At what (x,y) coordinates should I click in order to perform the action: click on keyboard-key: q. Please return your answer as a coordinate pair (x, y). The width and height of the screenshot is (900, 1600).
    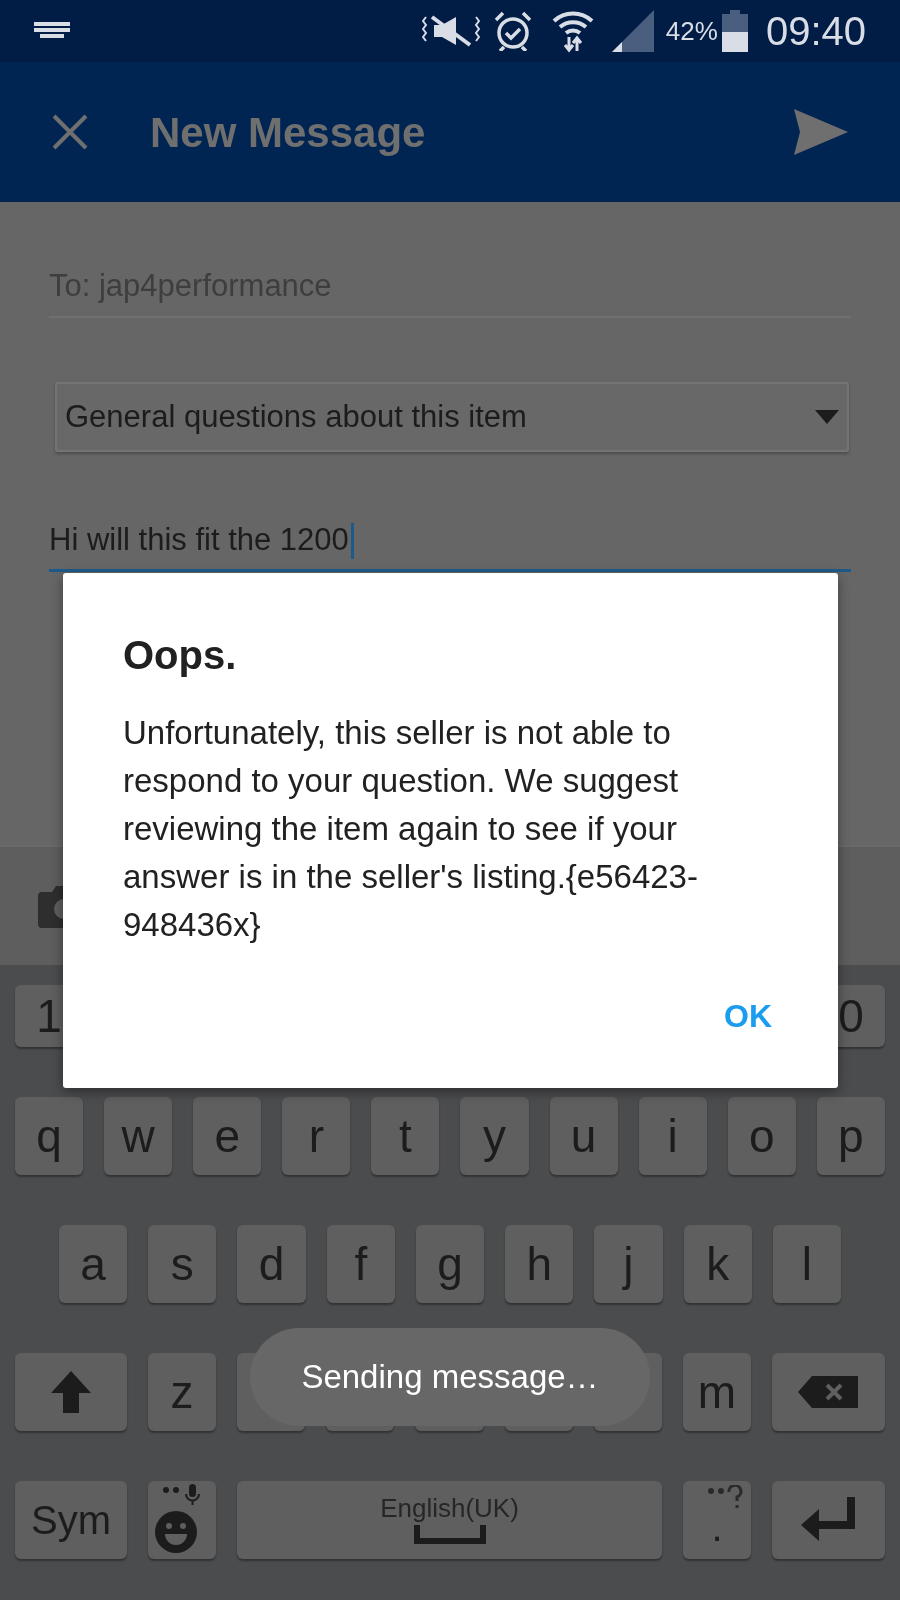
    Looking at the image, I should click on (49, 1136).